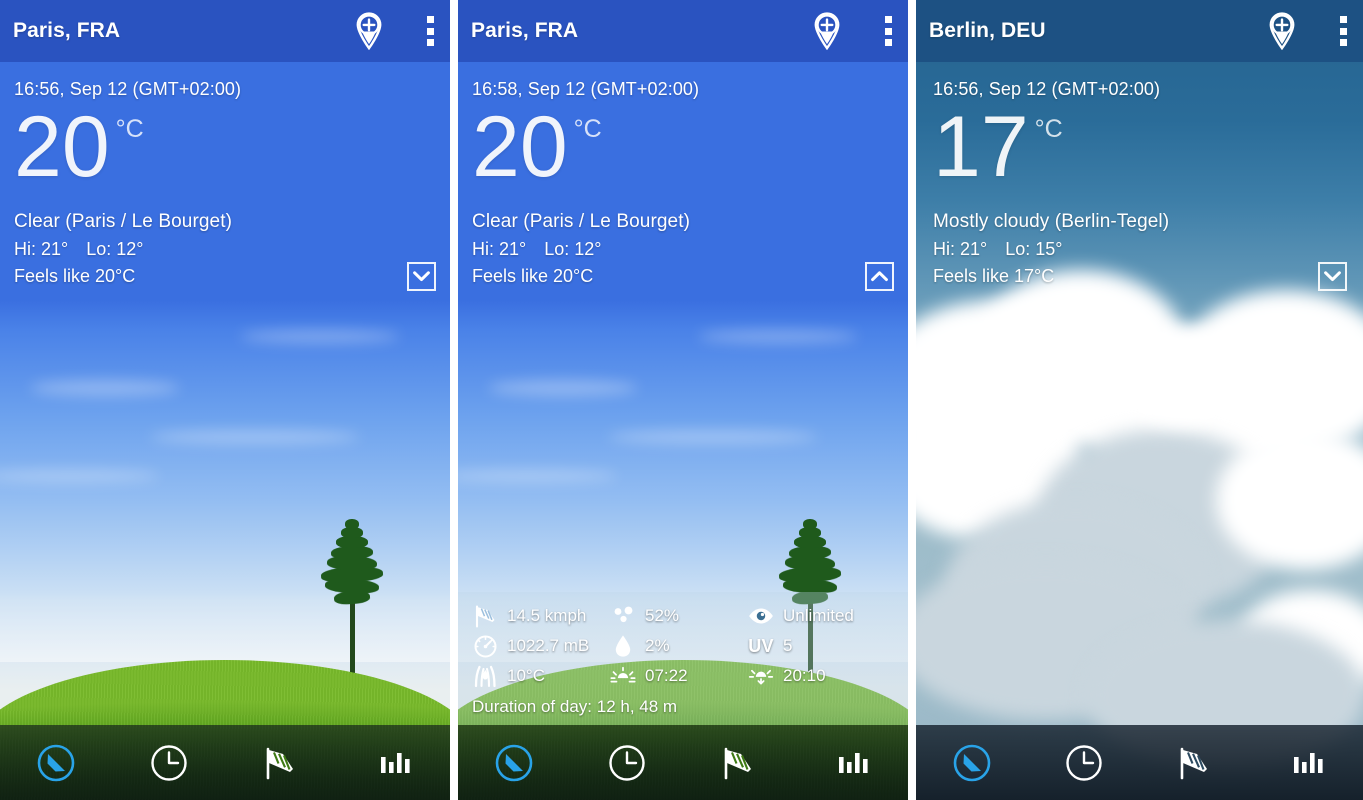  I want to click on condition-text: Mostly cloudy (Berlin-Tegel), so click(1051, 221).